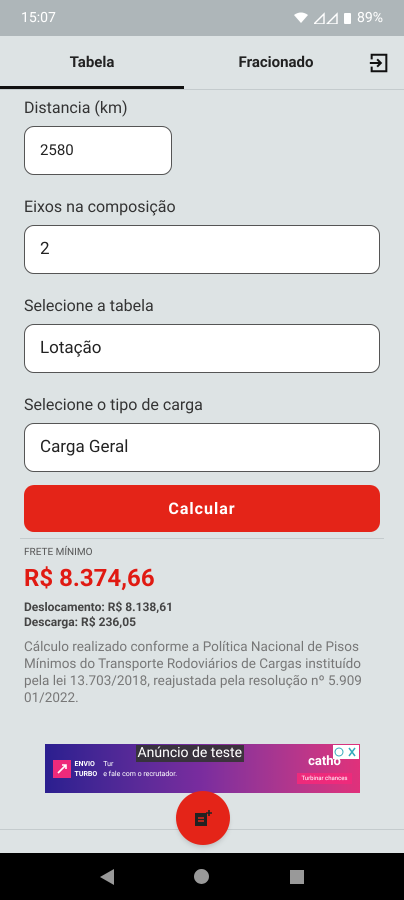 This screenshot has width=404, height=900. What do you see at coordinates (59, 552) in the screenshot?
I see `result-caption: FRETE MÍNIMO` at bounding box center [59, 552].